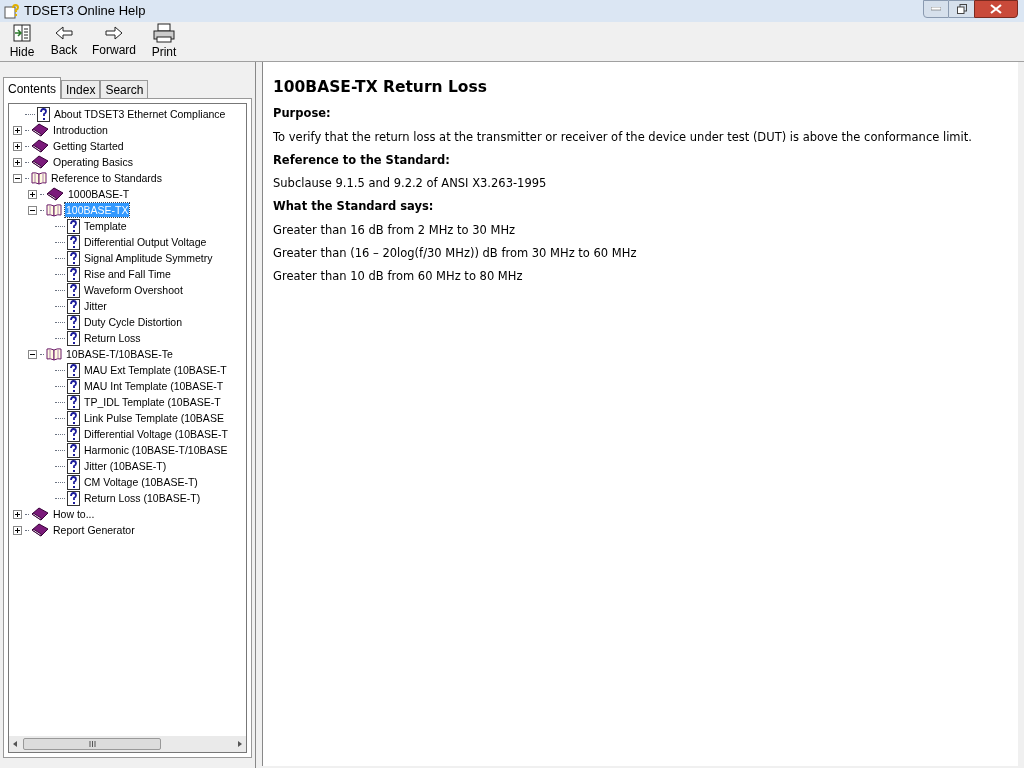  What do you see at coordinates (395, 230) in the screenshot?
I see `paragraph: Greater than 16 dB from 2 MHz to 30 MHz` at bounding box center [395, 230].